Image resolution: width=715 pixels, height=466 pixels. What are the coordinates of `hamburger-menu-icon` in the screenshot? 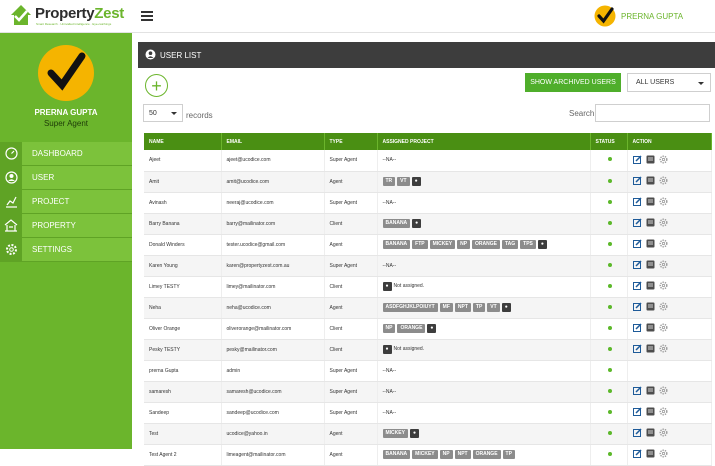 It's located at (147, 16).